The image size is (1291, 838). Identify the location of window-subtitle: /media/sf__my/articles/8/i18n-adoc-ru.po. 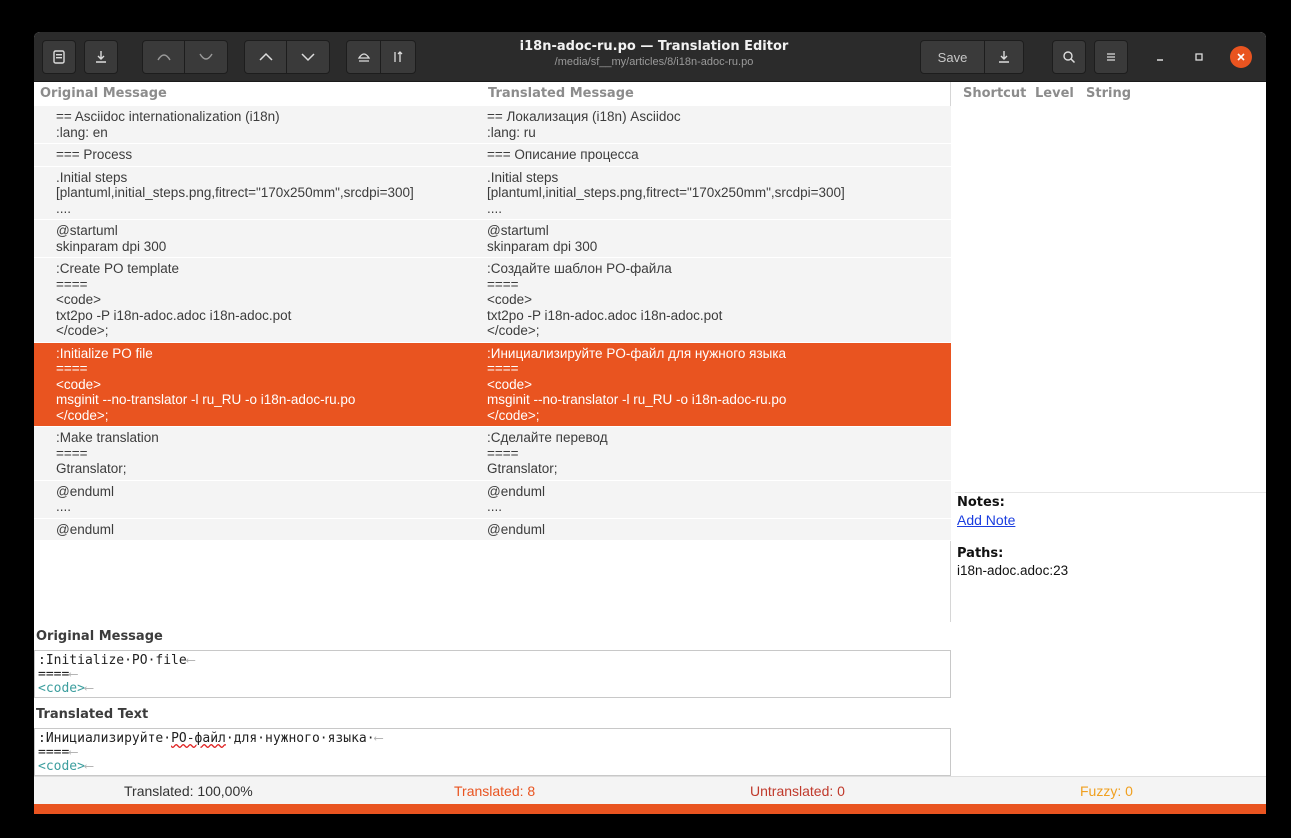
(654, 62).